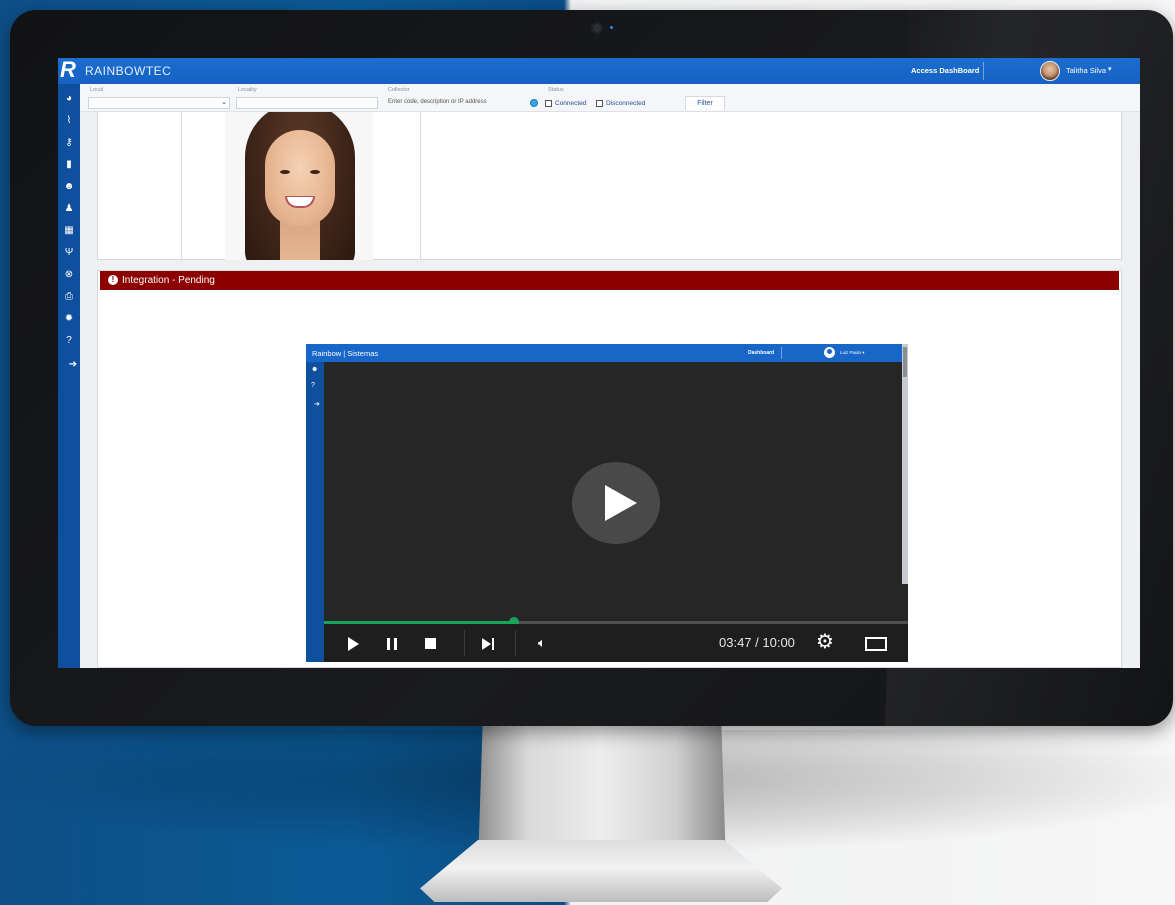 The width and height of the screenshot is (1175, 905). I want to click on monitor-base, so click(601, 871).